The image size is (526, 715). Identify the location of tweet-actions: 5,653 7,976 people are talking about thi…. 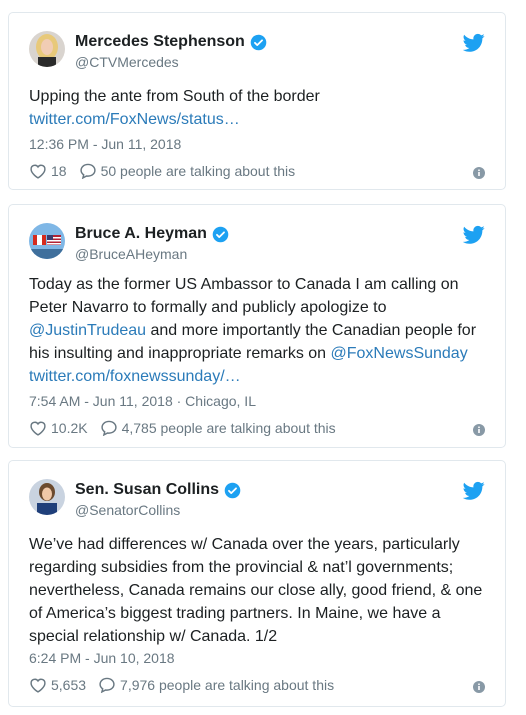
(257, 685).